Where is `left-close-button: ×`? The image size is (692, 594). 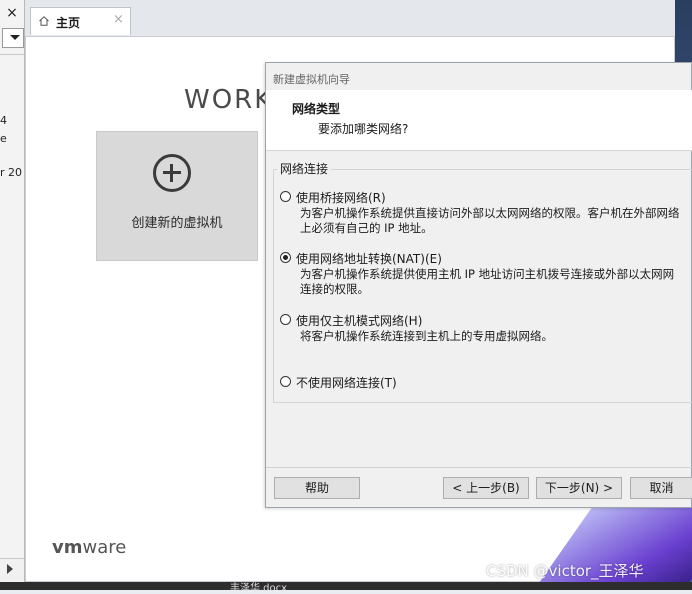
left-close-button: × is located at coordinates (12, 13).